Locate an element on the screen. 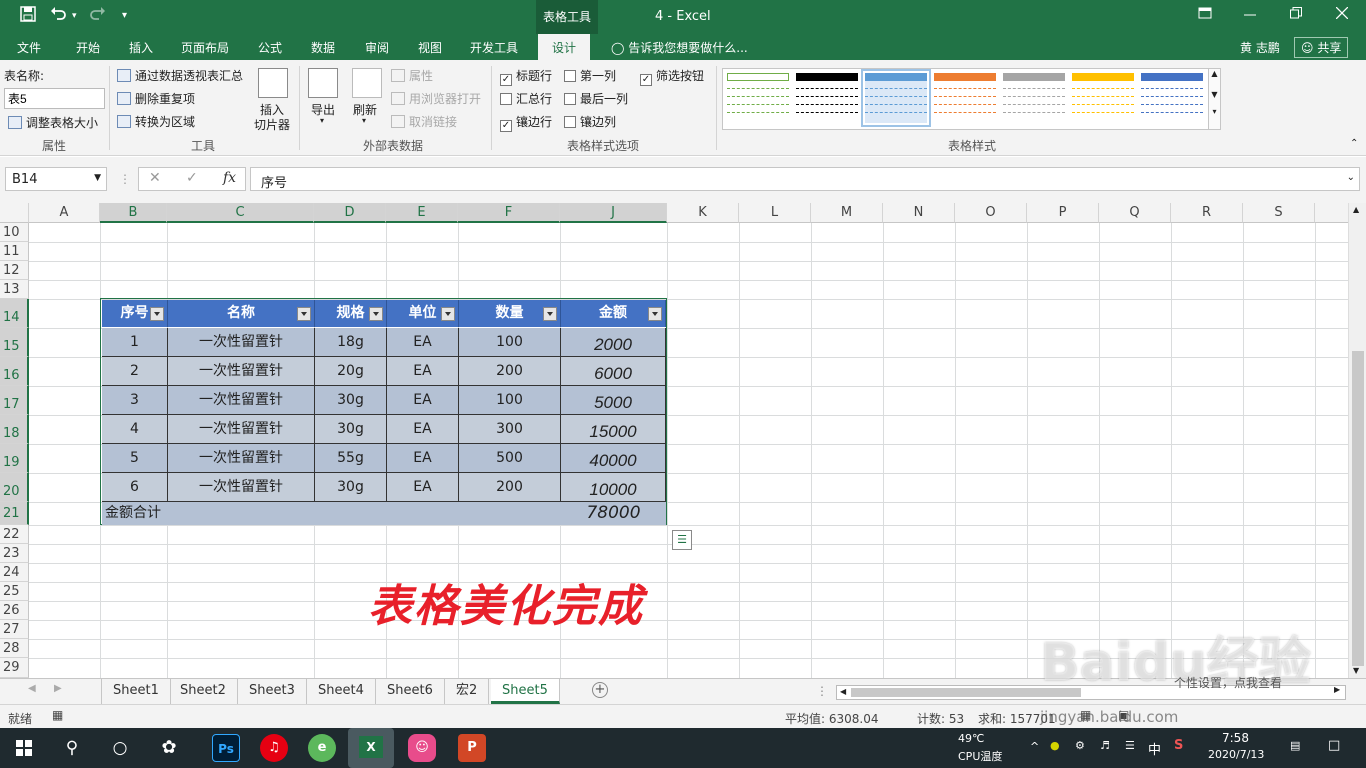  row-header: 20 is located at coordinates (14, 487).